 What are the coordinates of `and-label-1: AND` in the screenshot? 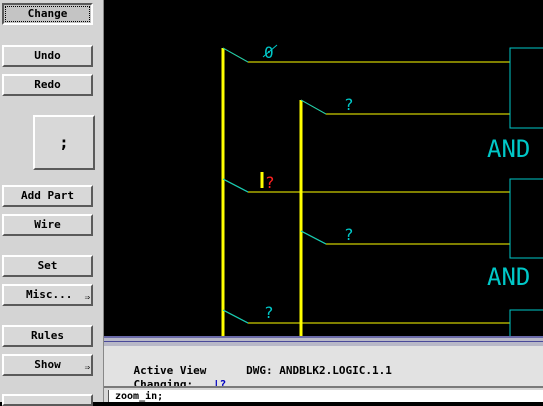 It's located at (508, 149).